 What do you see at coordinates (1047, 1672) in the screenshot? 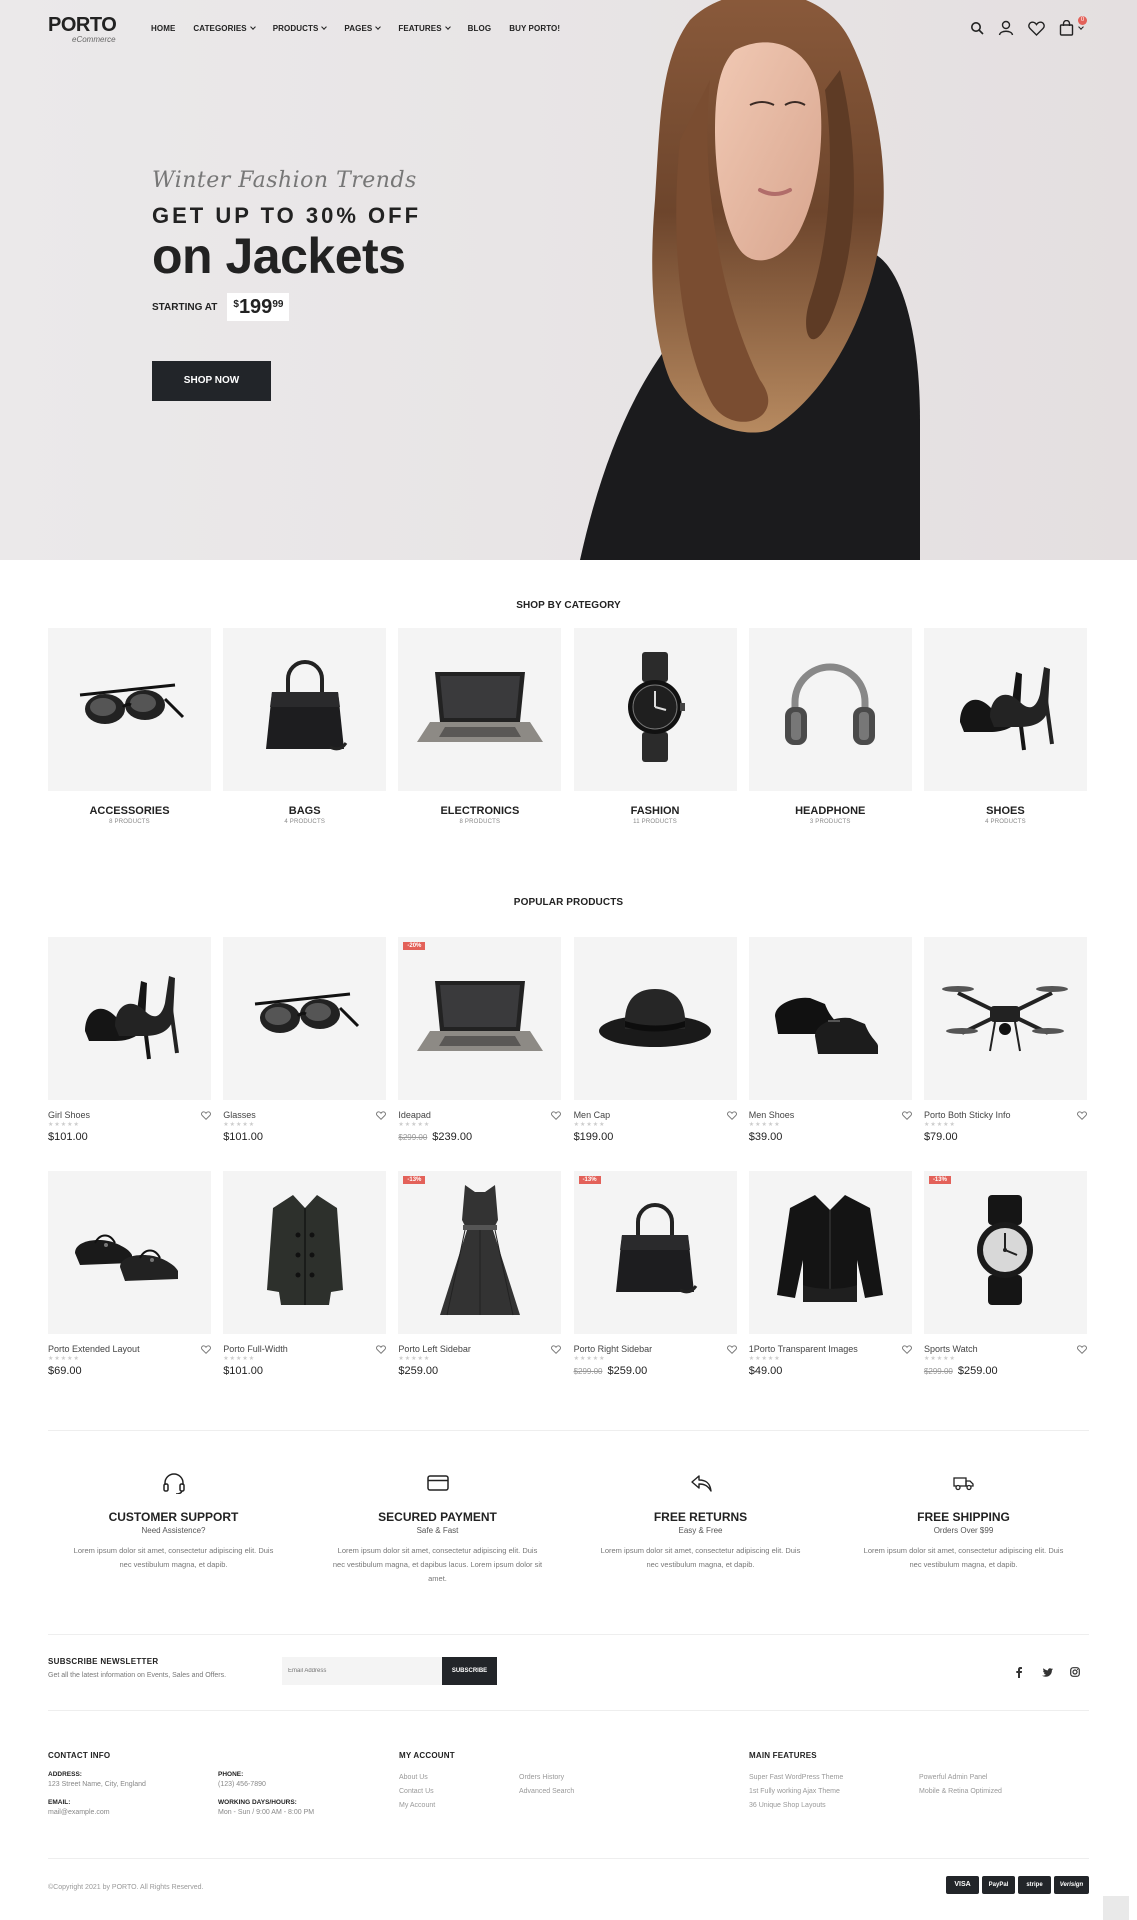
I see `twitter-icon` at bounding box center [1047, 1672].